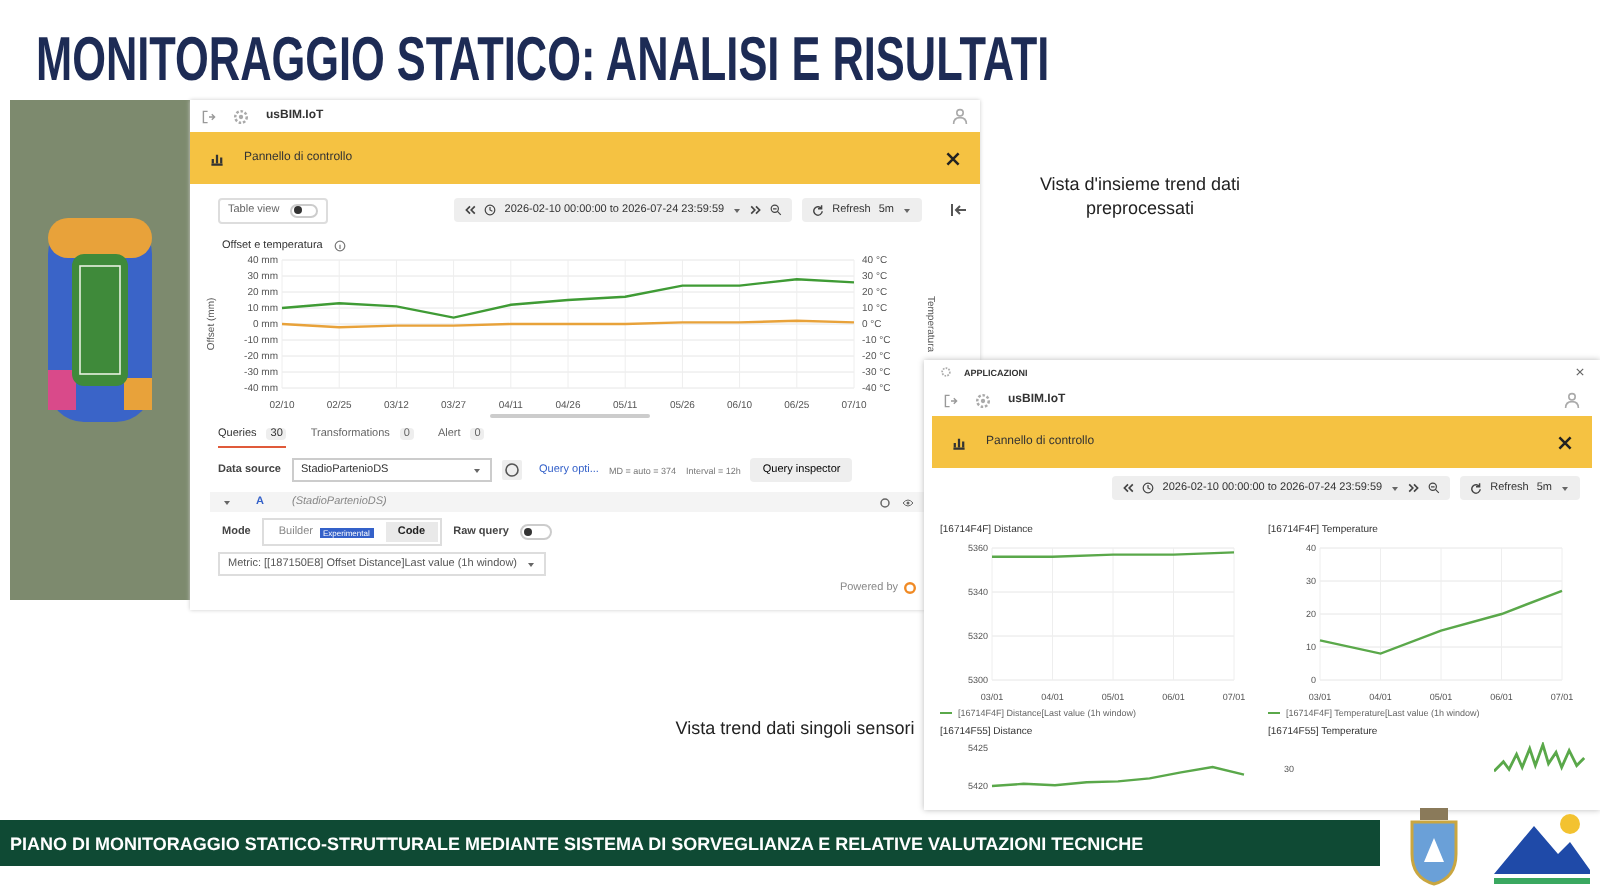  I want to click on footer-text: PIANO DI MONITORAGGIO STATICO-STRUTTURALE MEDIANTE SISTEMA DI SORVEGLIANZA E RELATIVE VALUTAZIONI TECNICHE, so click(577, 843).